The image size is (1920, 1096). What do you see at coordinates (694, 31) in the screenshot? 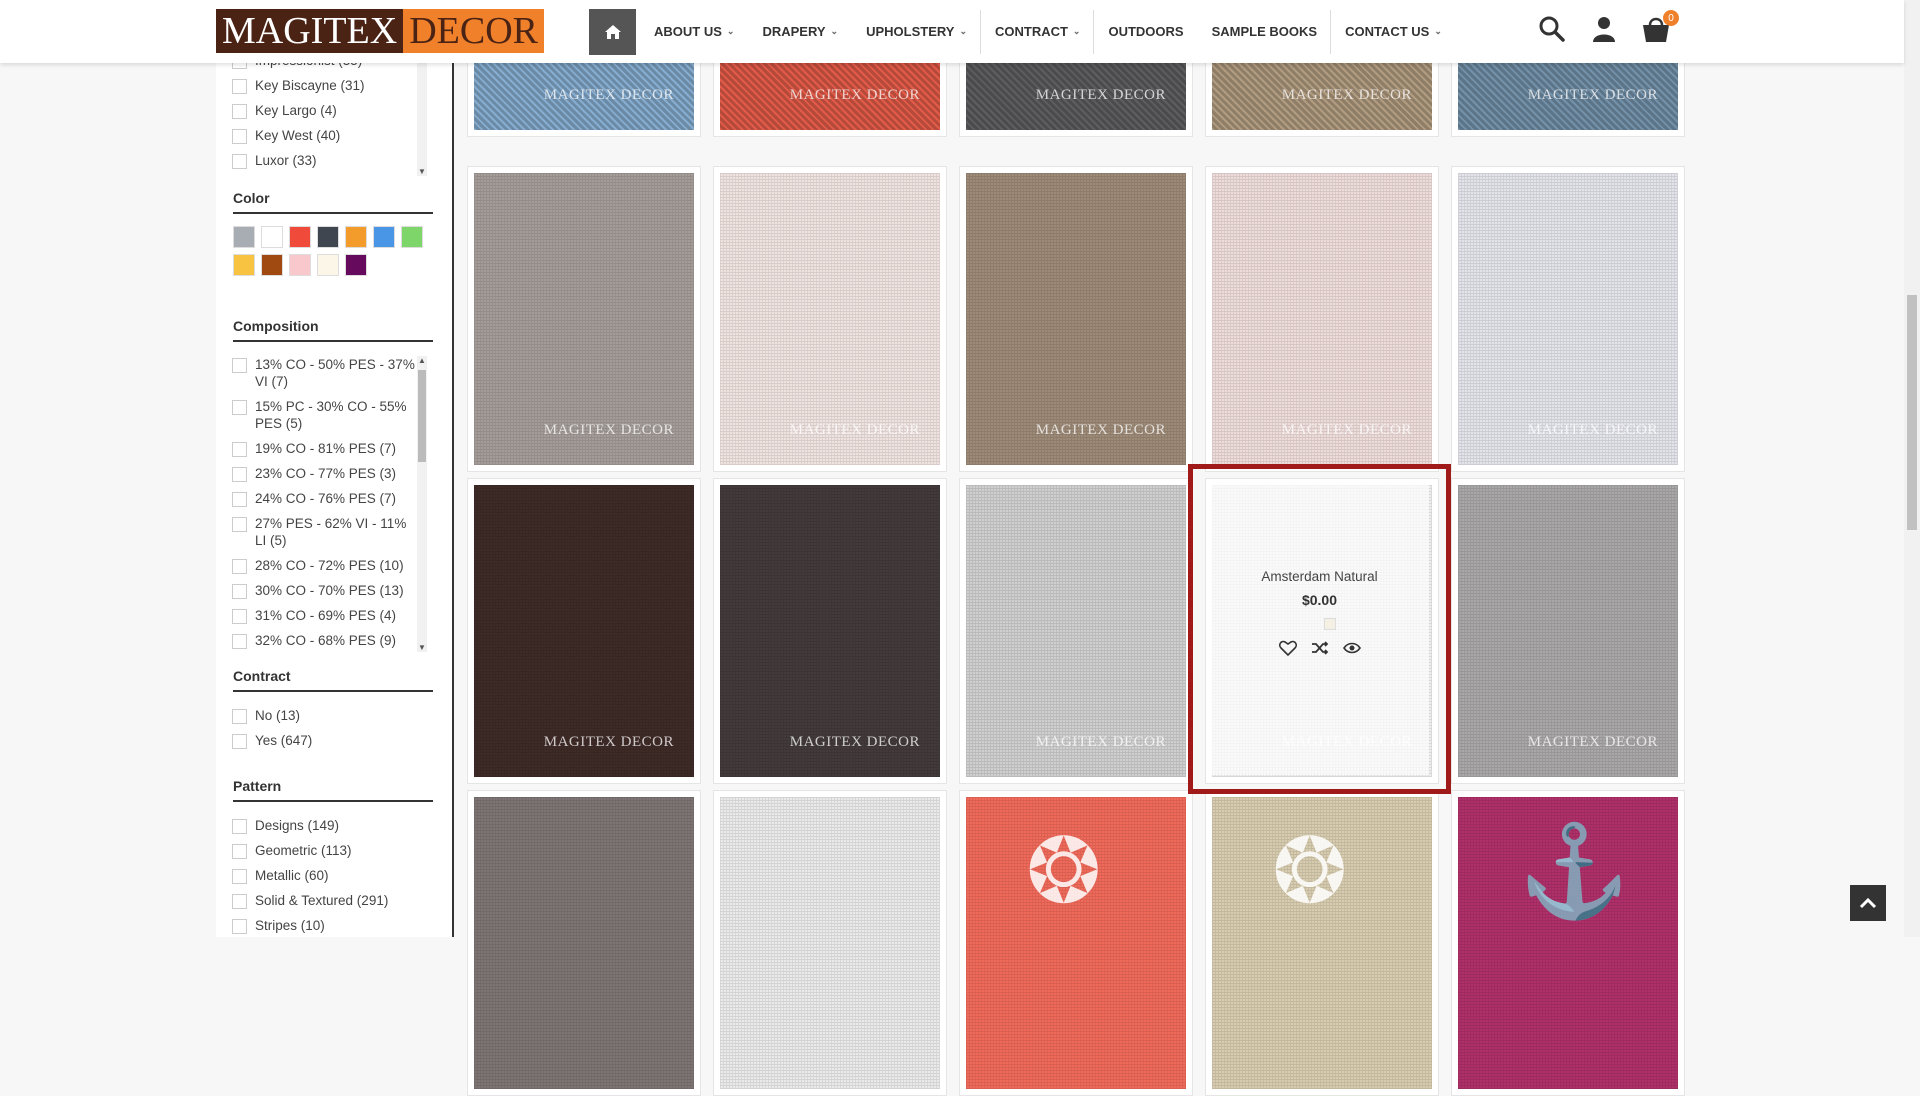
I see `nav-item-about-us: ABOUT US ⌄` at bounding box center [694, 31].